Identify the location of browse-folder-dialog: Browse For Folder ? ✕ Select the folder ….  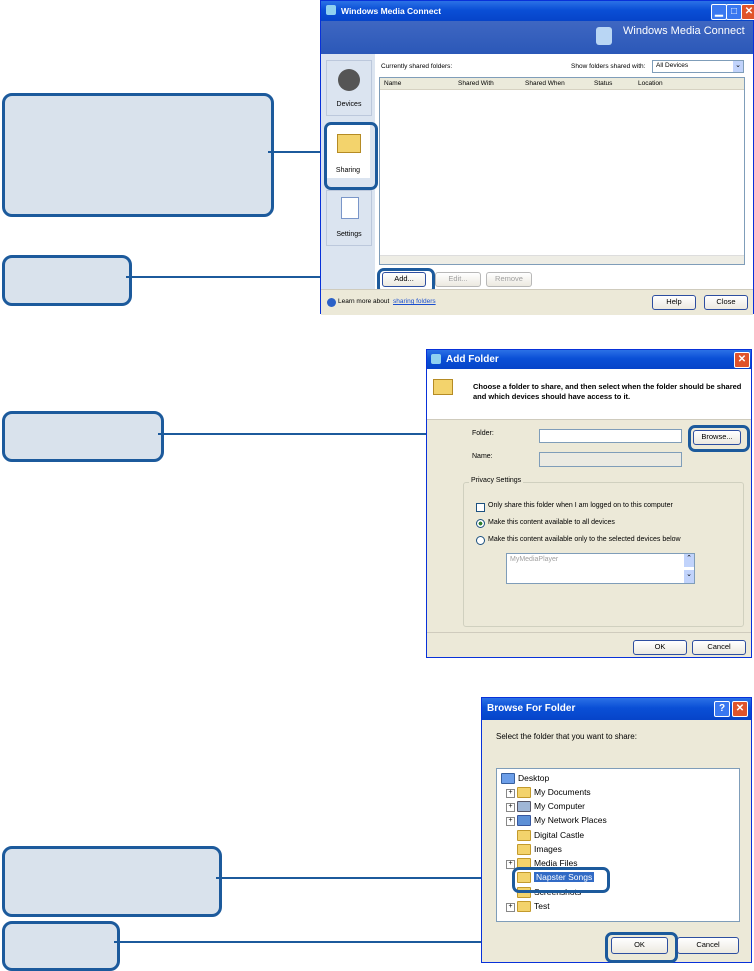
(616, 830).